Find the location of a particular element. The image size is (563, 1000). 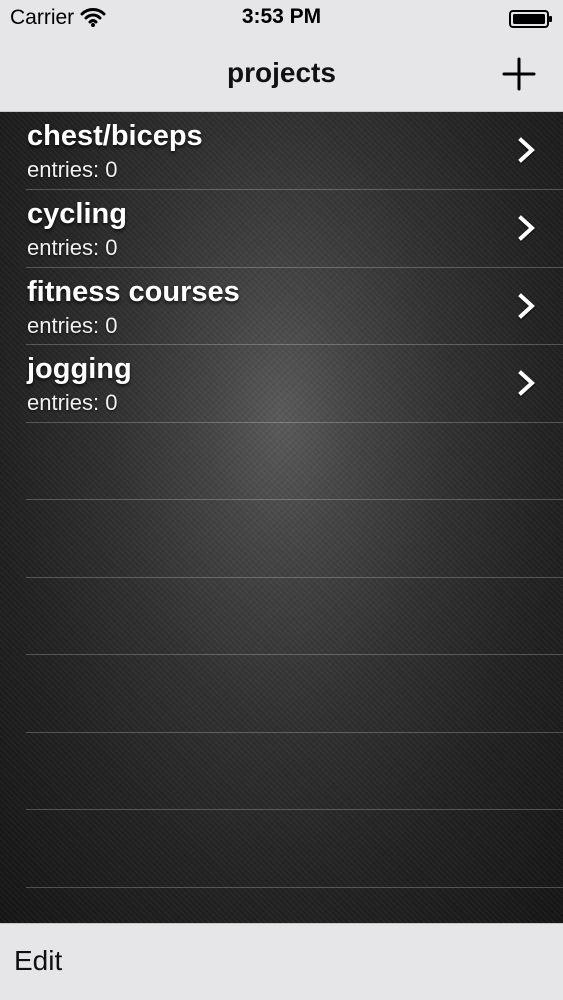

project-title: fitness courses is located at coordinates (133, 292).